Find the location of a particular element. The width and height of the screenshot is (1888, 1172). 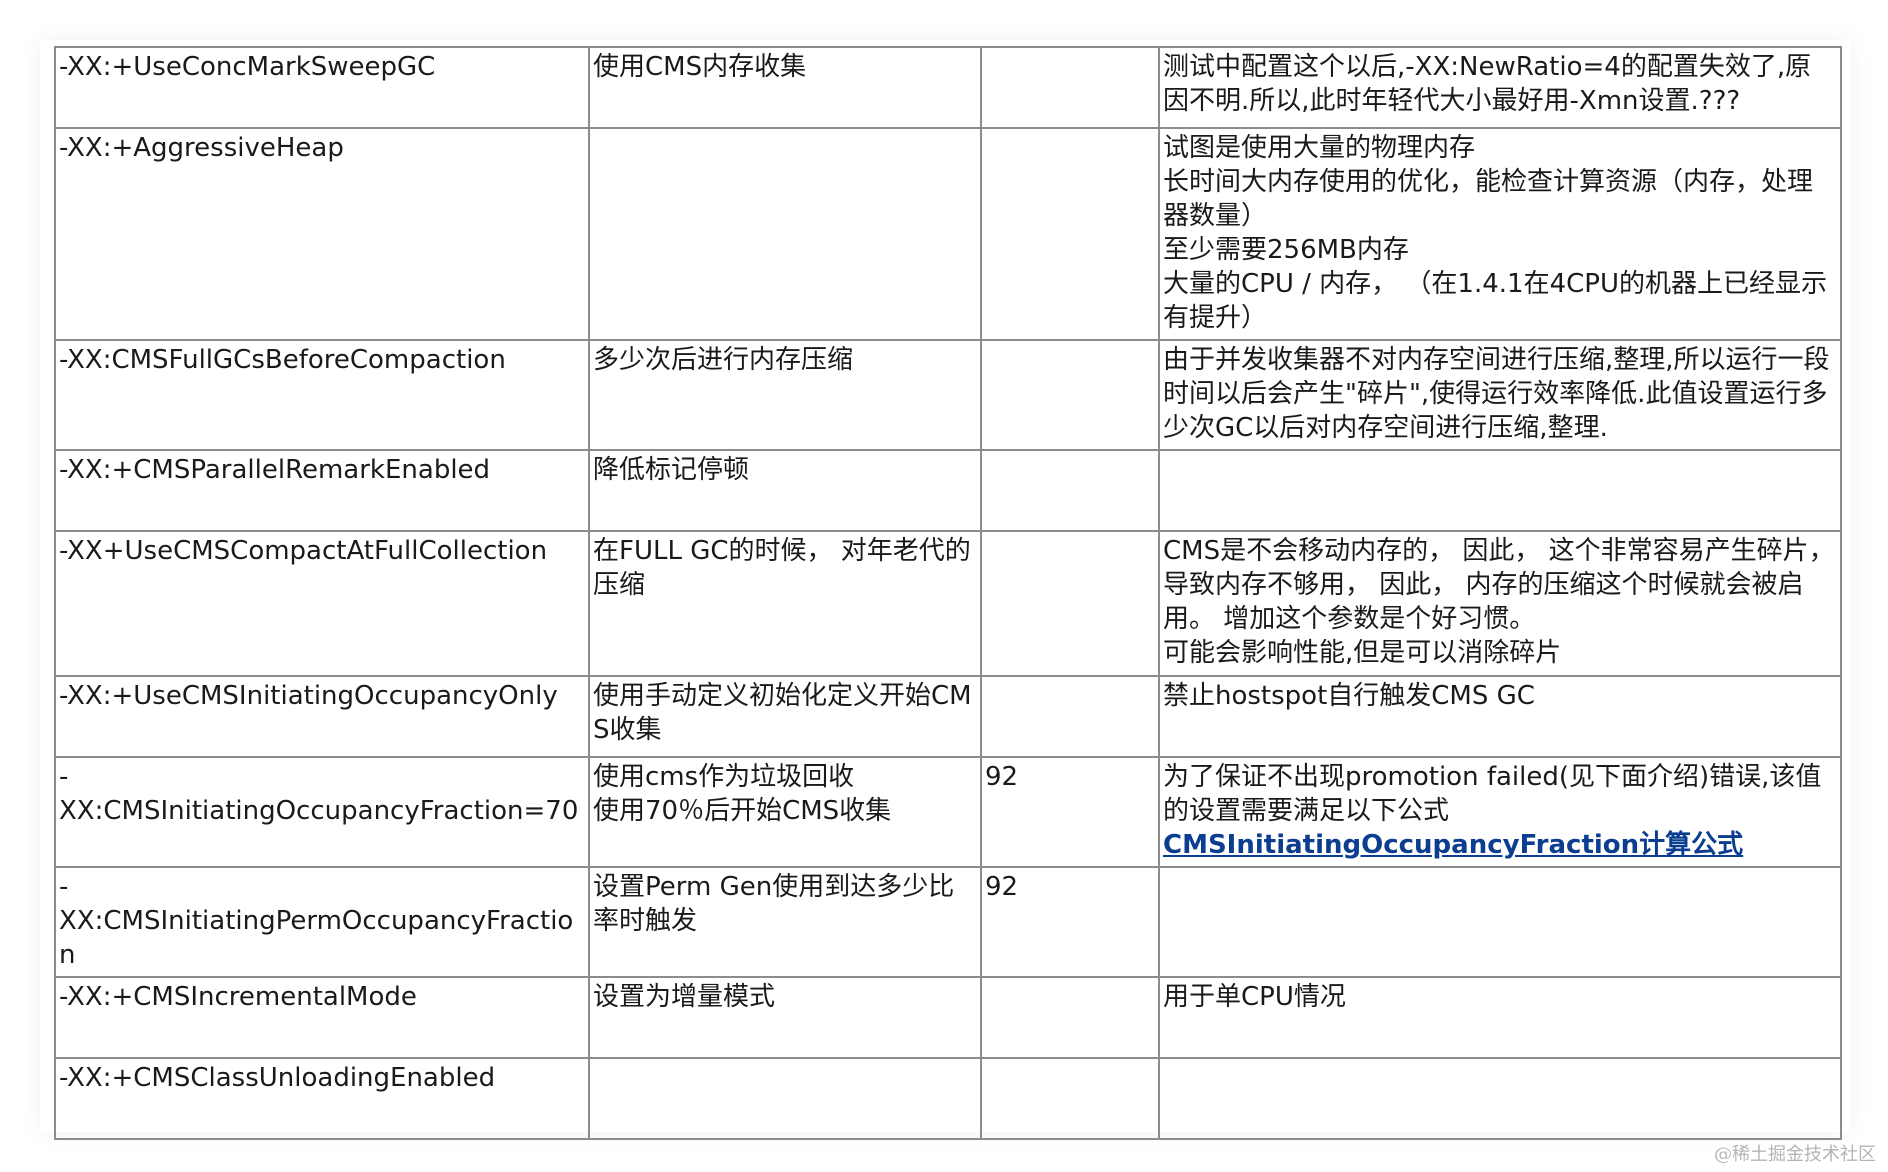

description-cell: 设置Perm Gen使用到达多少比率时触发 is located at coordinates (785, 922).